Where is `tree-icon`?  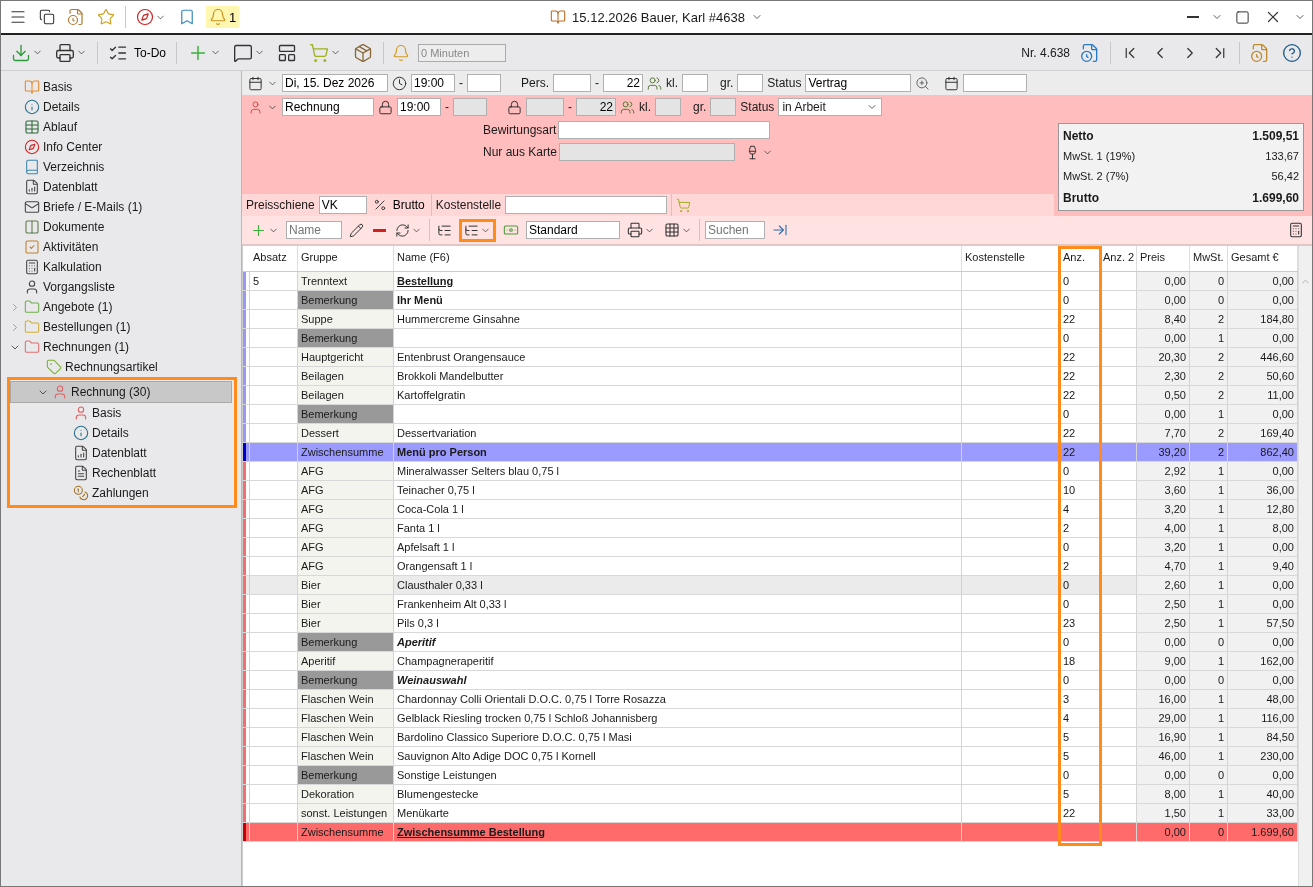
tree-icon is located at coordinates (444, 230).